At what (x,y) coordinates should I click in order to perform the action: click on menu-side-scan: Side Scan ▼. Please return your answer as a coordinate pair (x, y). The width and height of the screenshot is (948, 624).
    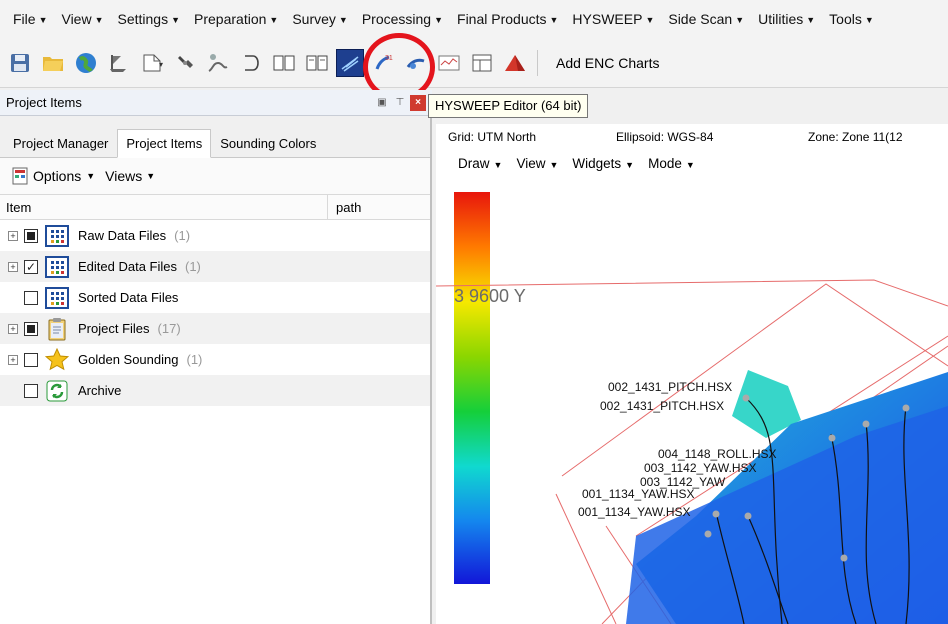
    Looking at the image, I should click on (706, 19).